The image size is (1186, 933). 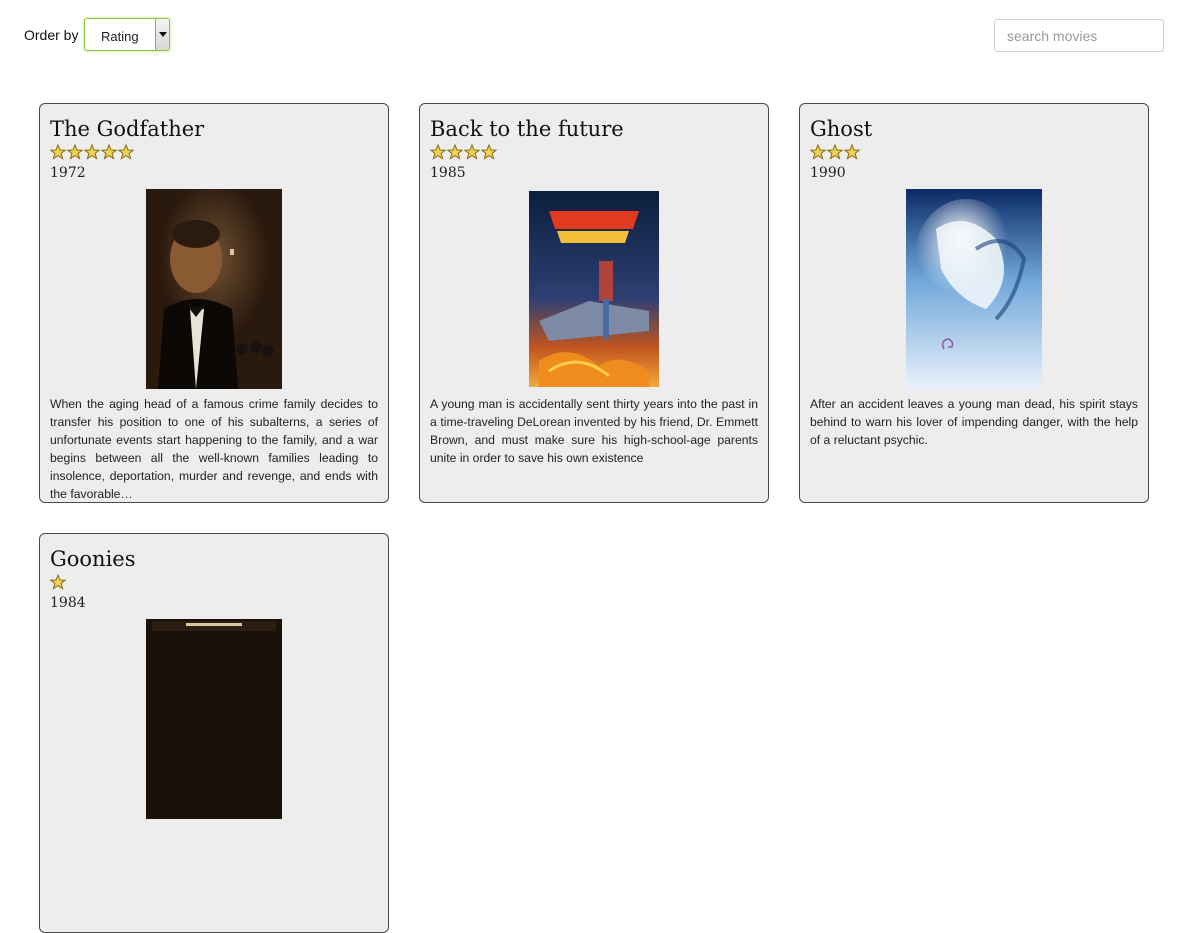 What do you see at coordinates (841, 129) in the screenshot?
I see `movie-title: Ghost` at bounding box center [841, 129].